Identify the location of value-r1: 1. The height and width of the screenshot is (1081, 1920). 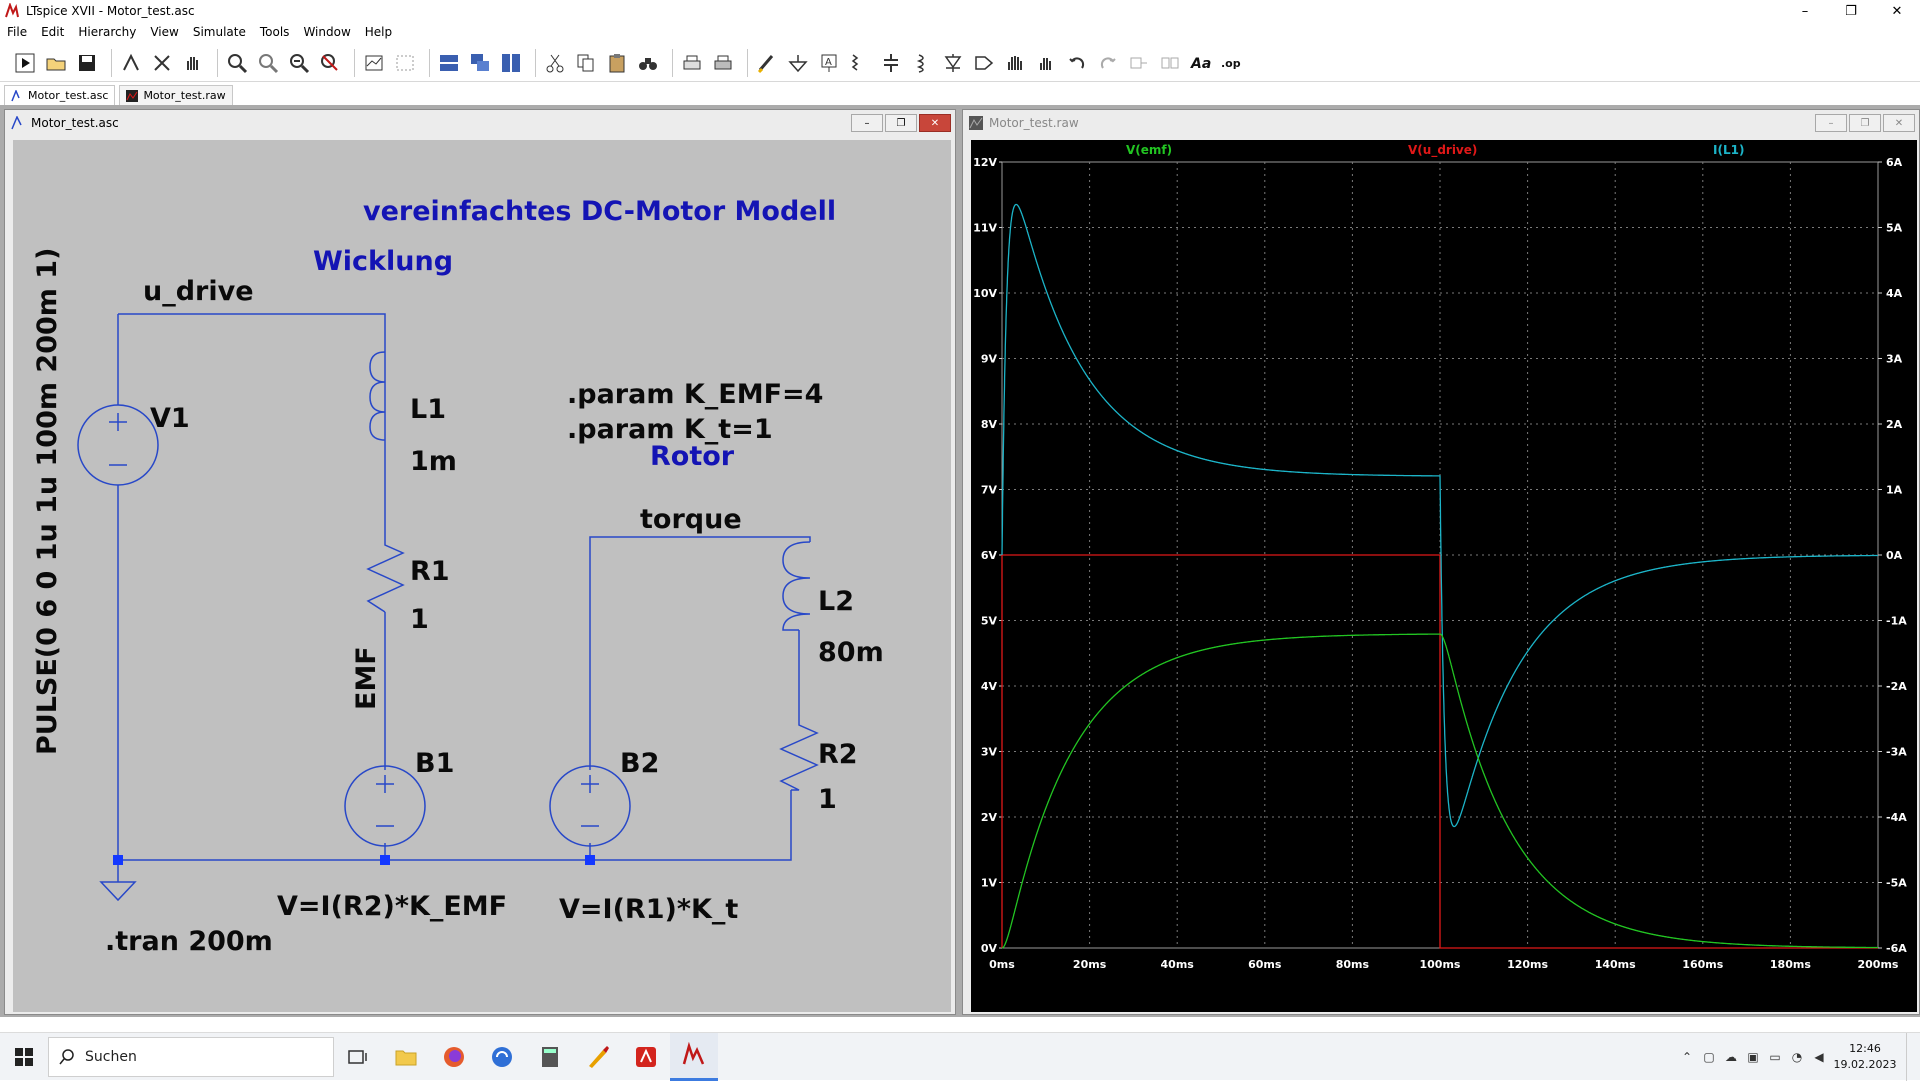
(419, 619).